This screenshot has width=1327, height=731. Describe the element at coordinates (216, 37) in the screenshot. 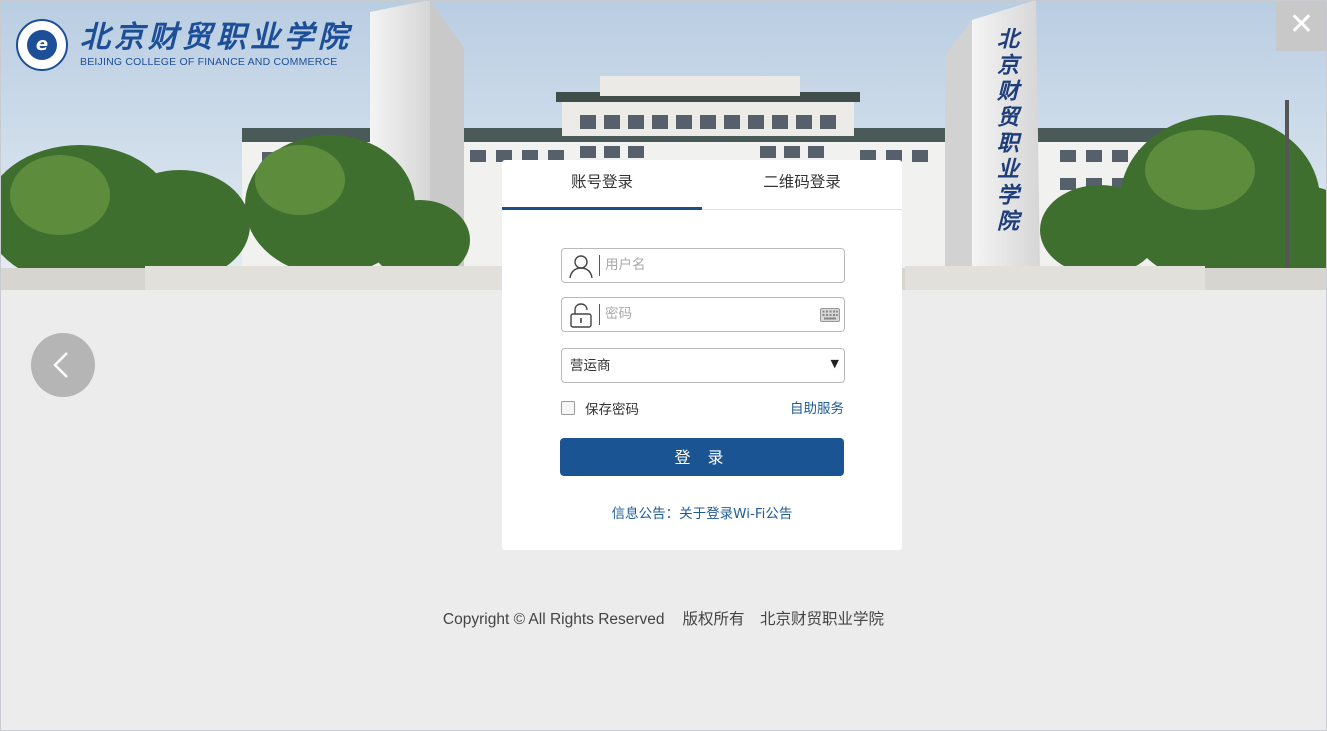

I see `college-name-cn: 北京财贸职业学院` at that location.